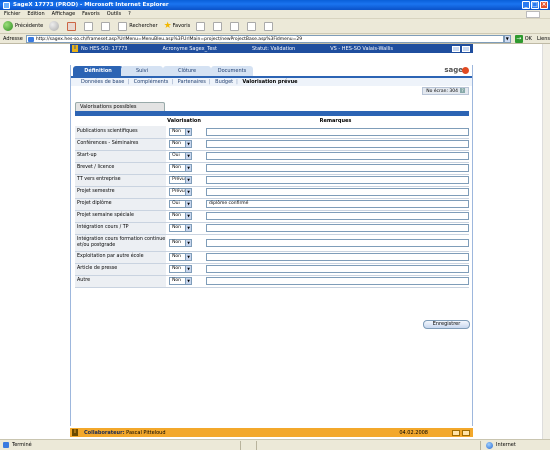 The image size is (550, 450). What do you see at coordinates (235, 26) in the screenshot?
I see `print-button` at bounding box center [235, 26].